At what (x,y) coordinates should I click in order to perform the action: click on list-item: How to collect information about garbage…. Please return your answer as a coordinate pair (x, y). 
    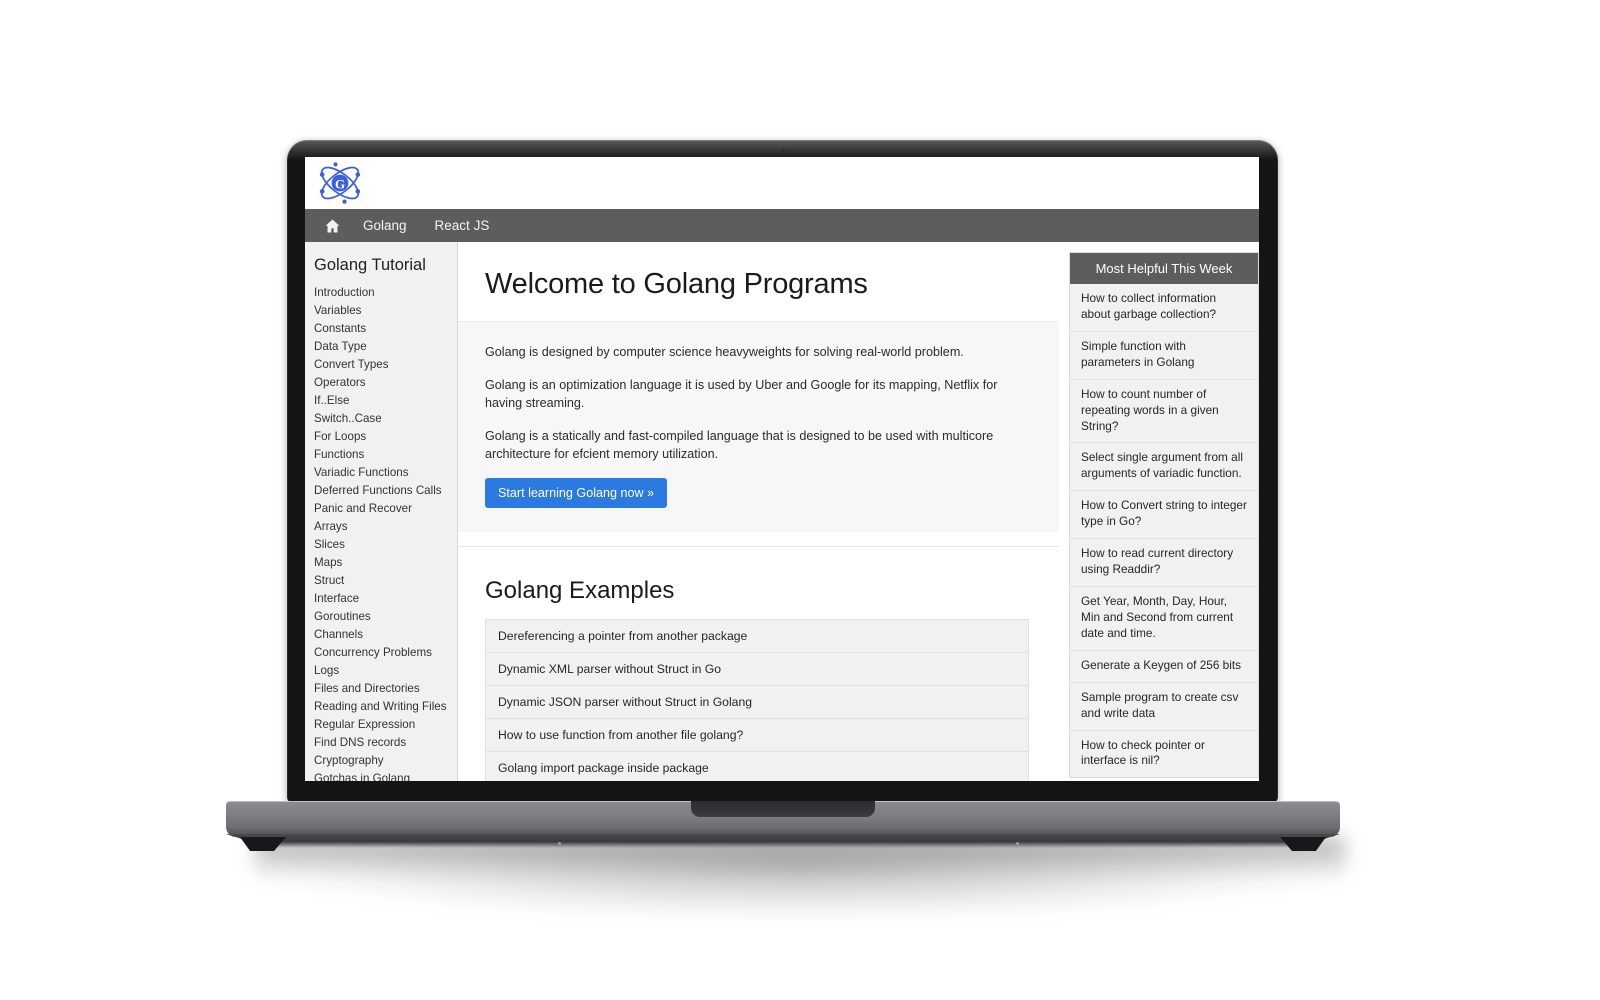
    Looking at the image, I should click on (1164, 308).